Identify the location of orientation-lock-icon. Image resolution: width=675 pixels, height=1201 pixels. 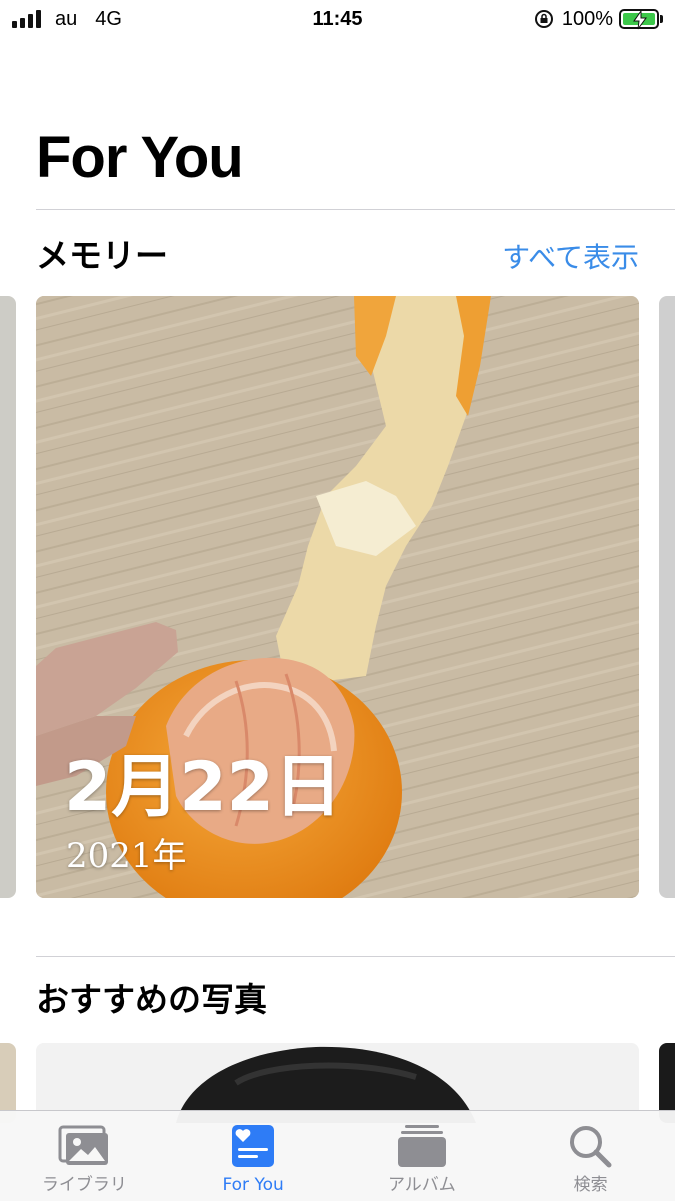
(543, 19).